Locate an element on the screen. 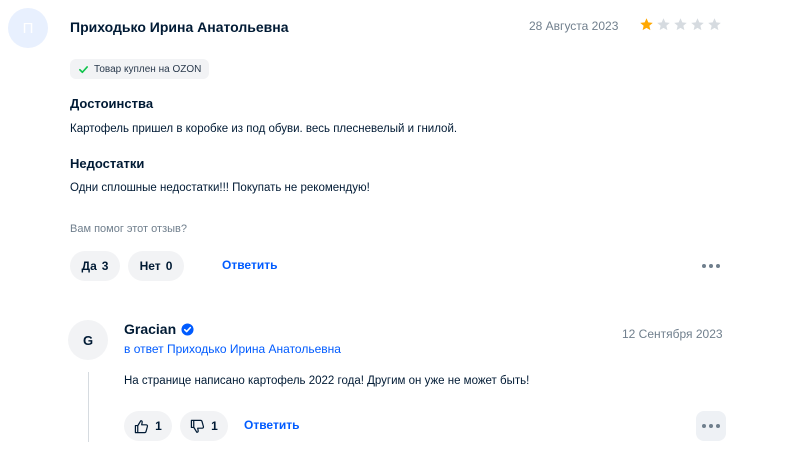 The width and height of the screenshot is (800, 464). reply-to-link: в ответ Приходько Ирина Анатольевна is located at coordinates (232, 349).